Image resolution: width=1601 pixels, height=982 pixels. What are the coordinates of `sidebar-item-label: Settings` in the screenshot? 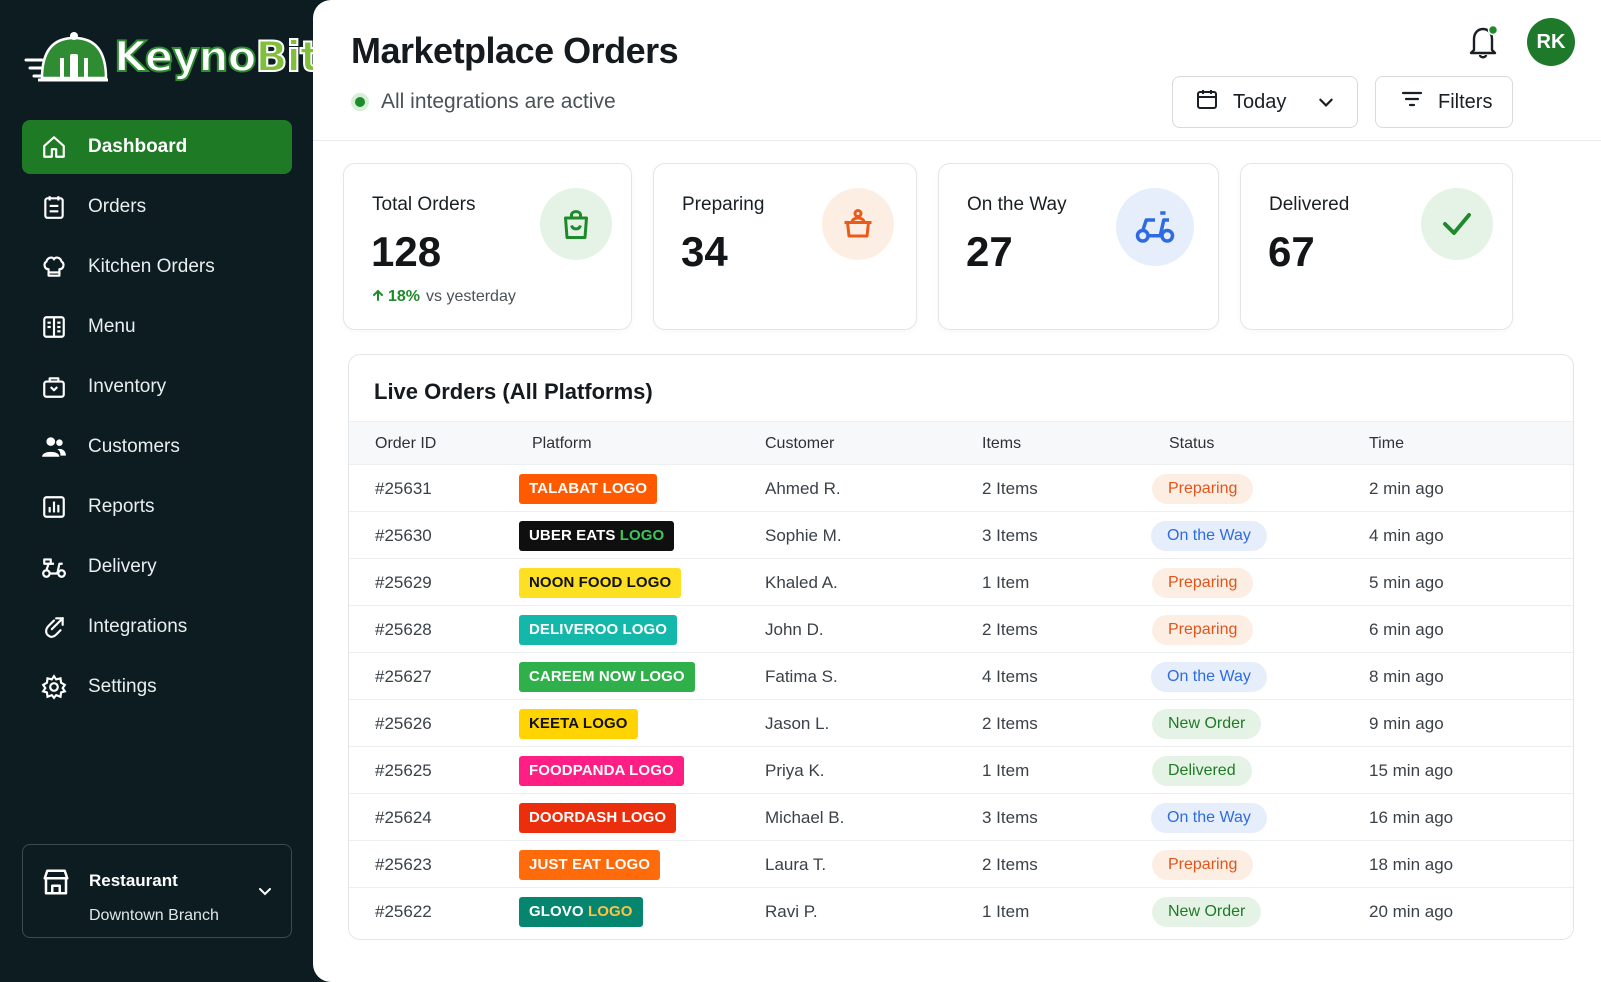 It's located at (122, 686).